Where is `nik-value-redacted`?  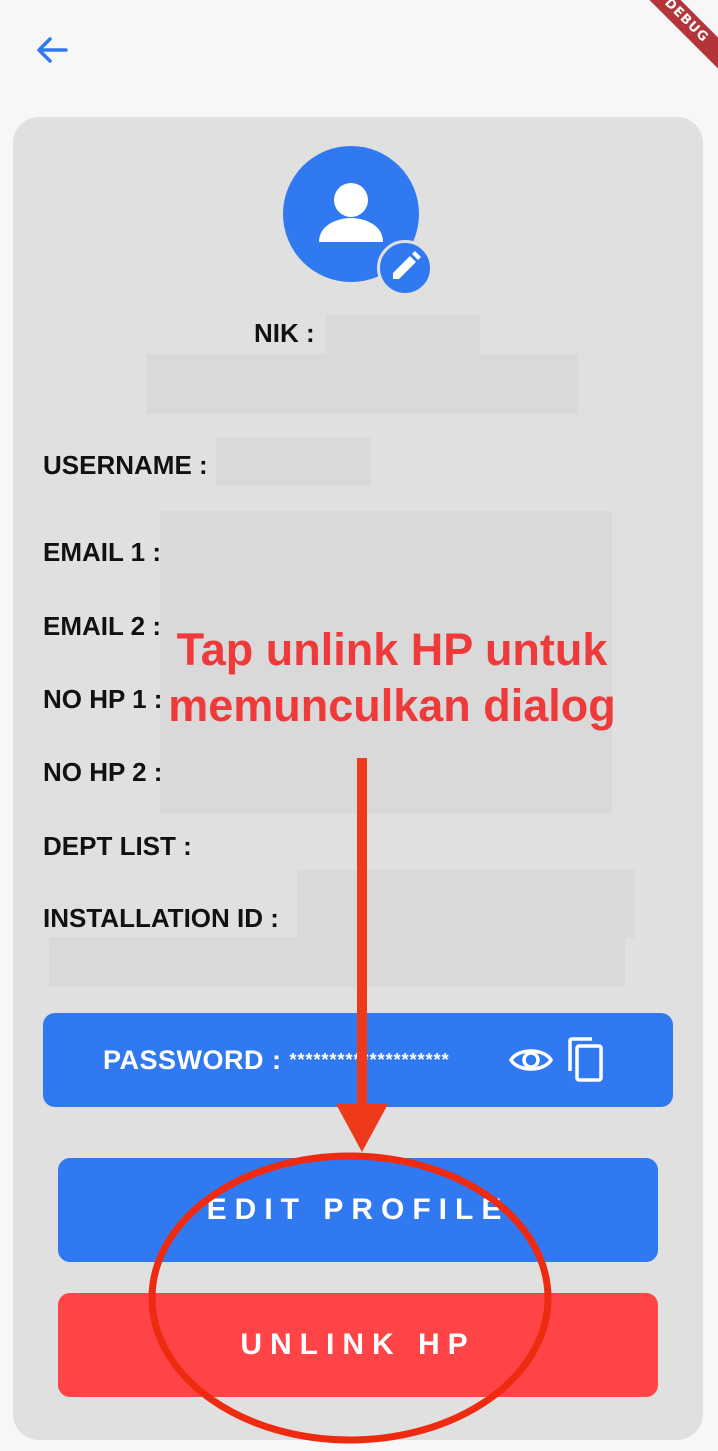 nik-value-redacted is located at coordinates (403, 335).